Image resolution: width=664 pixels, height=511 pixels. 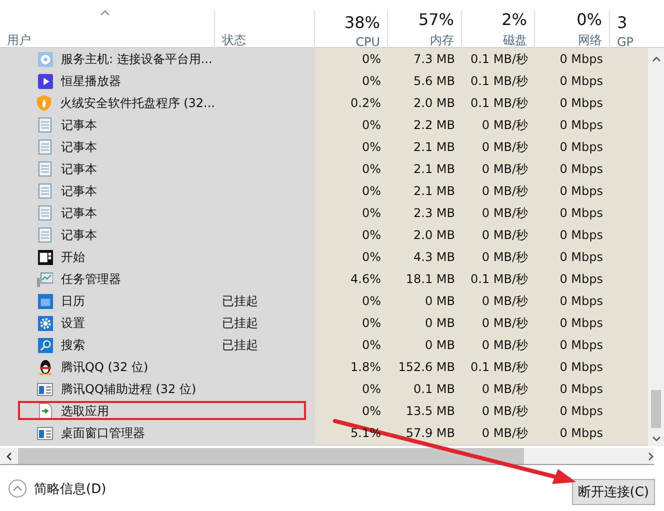 I want to click on memory-value: 13.5 MB, so click(x=430, y=411).